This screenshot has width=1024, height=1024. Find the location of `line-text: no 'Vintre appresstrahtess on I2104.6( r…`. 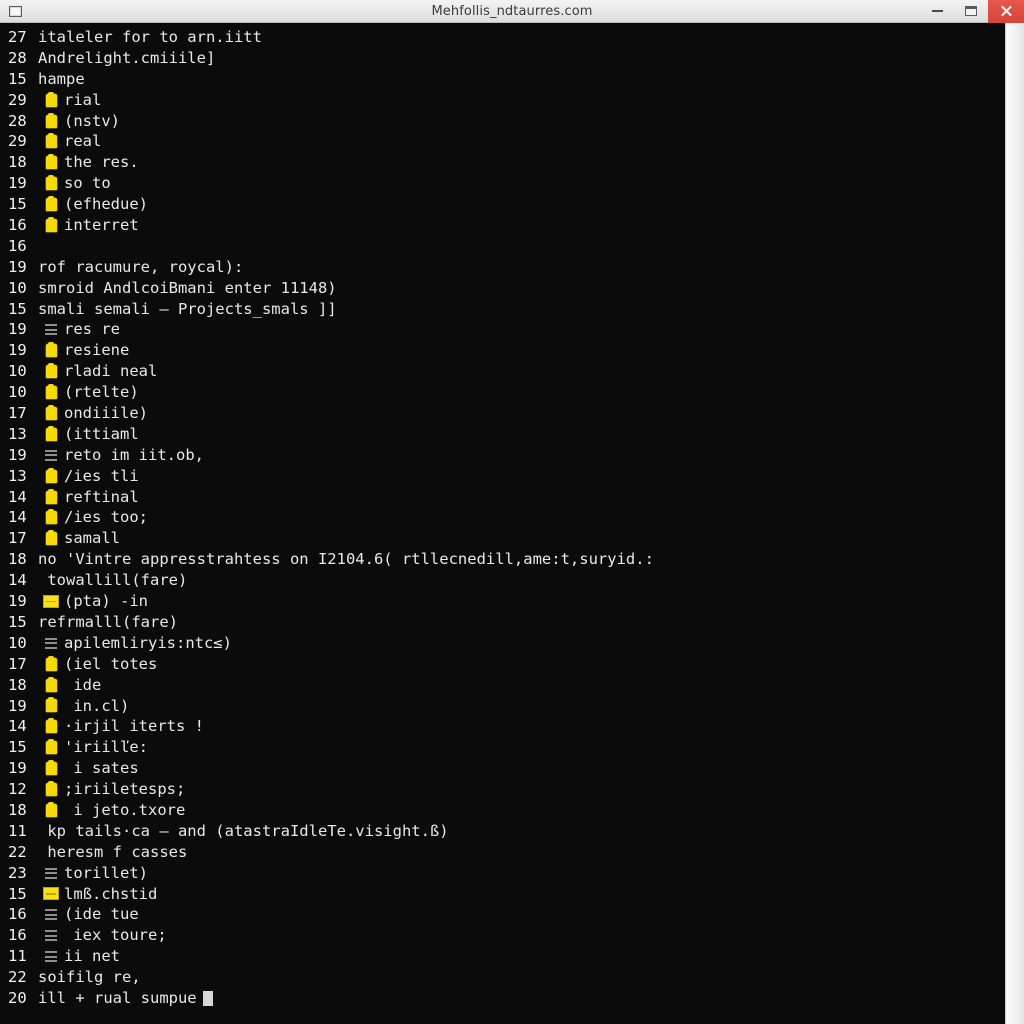

line-text: no 'Vintre appresstrahtess on I2104.6( r… is located at coordinates (346, 559).